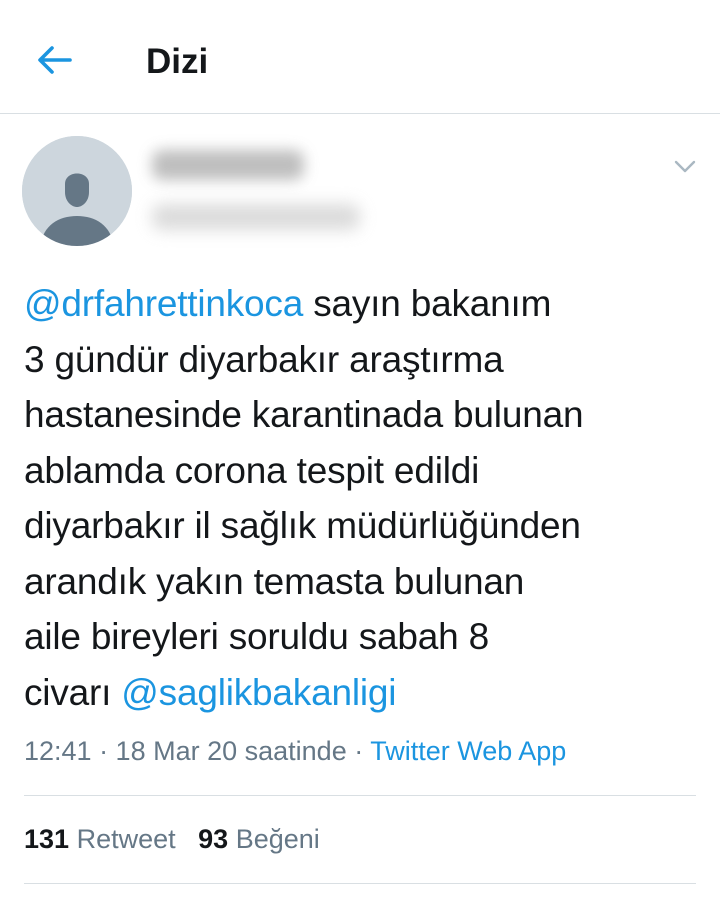 This screenshot has width=720, height=900. What do you see at coordinates (274, 839) in the screenshot?
I see `like-label: Beğeni` at bounding box center [274, 839].